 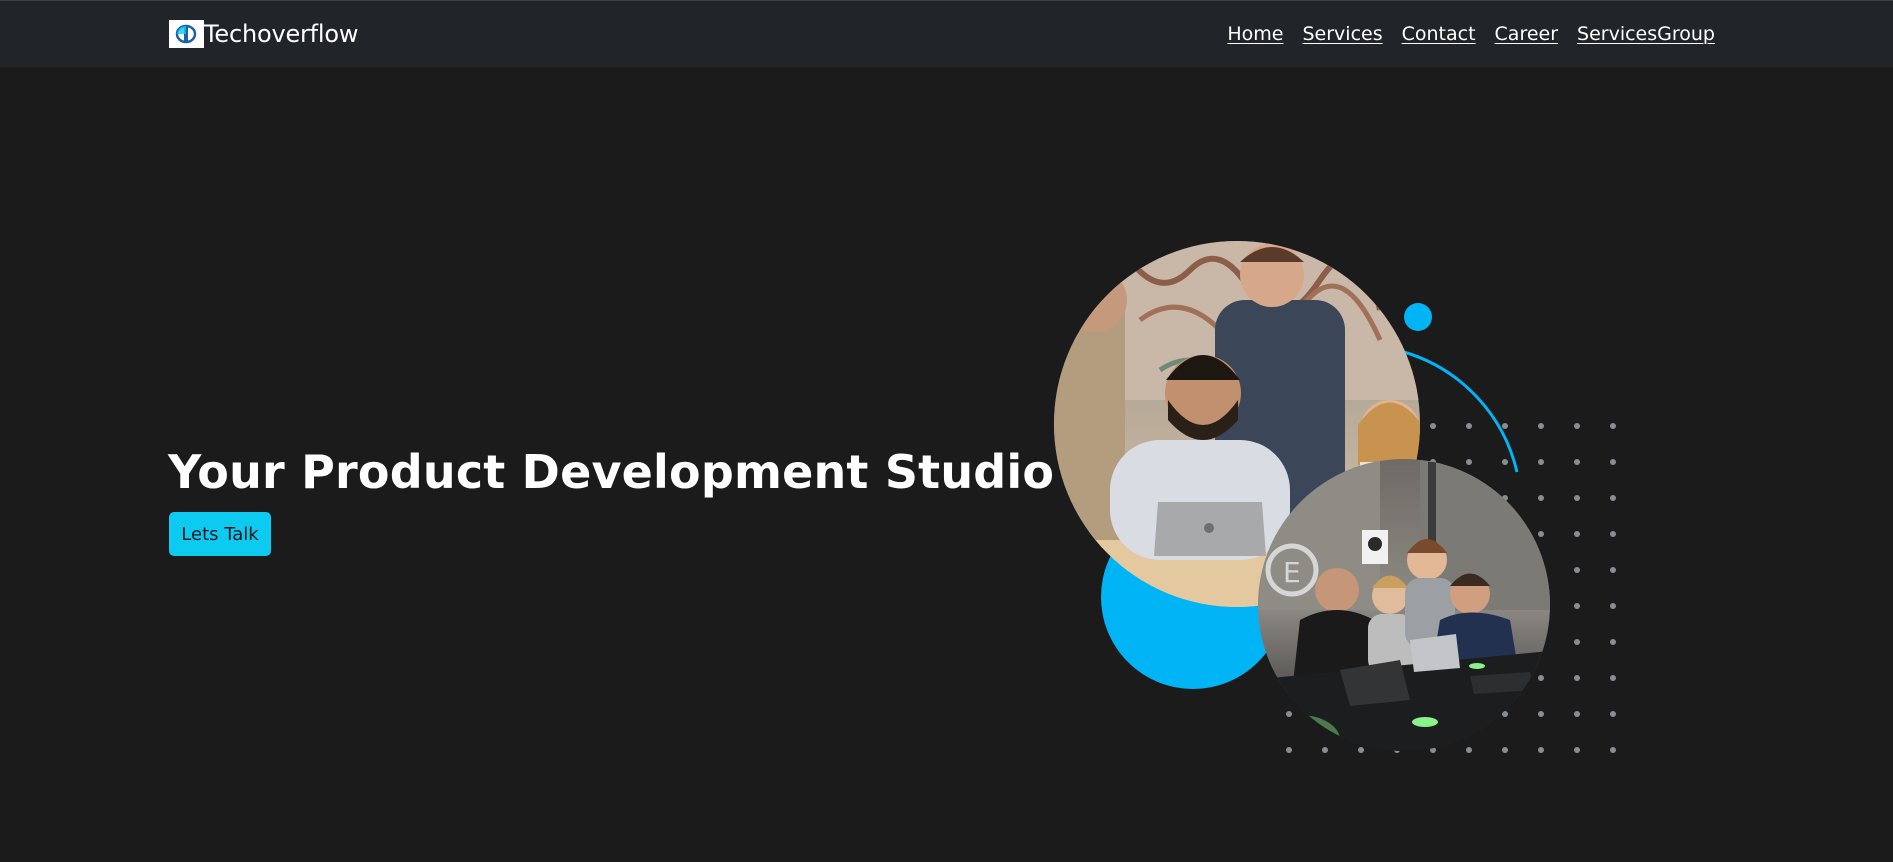 What do you see at coordinates (281, 34) in the screenshot?
I see `brand-name: Techoverflow` at bounding box center [281, 34].